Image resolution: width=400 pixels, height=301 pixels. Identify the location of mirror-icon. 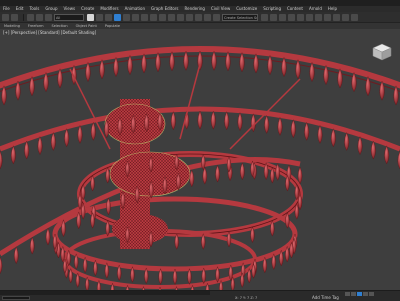
(264, 17).